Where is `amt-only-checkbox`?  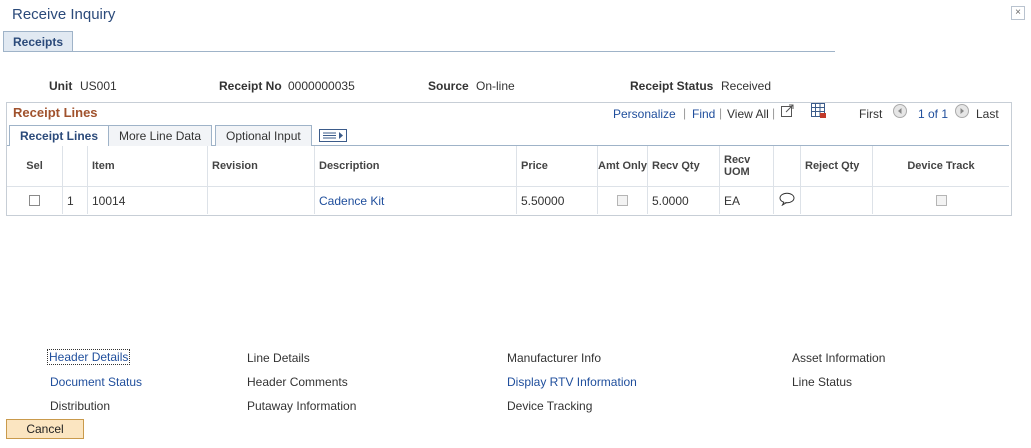
amt-only-checkbox is located at coordinates (622, 200).